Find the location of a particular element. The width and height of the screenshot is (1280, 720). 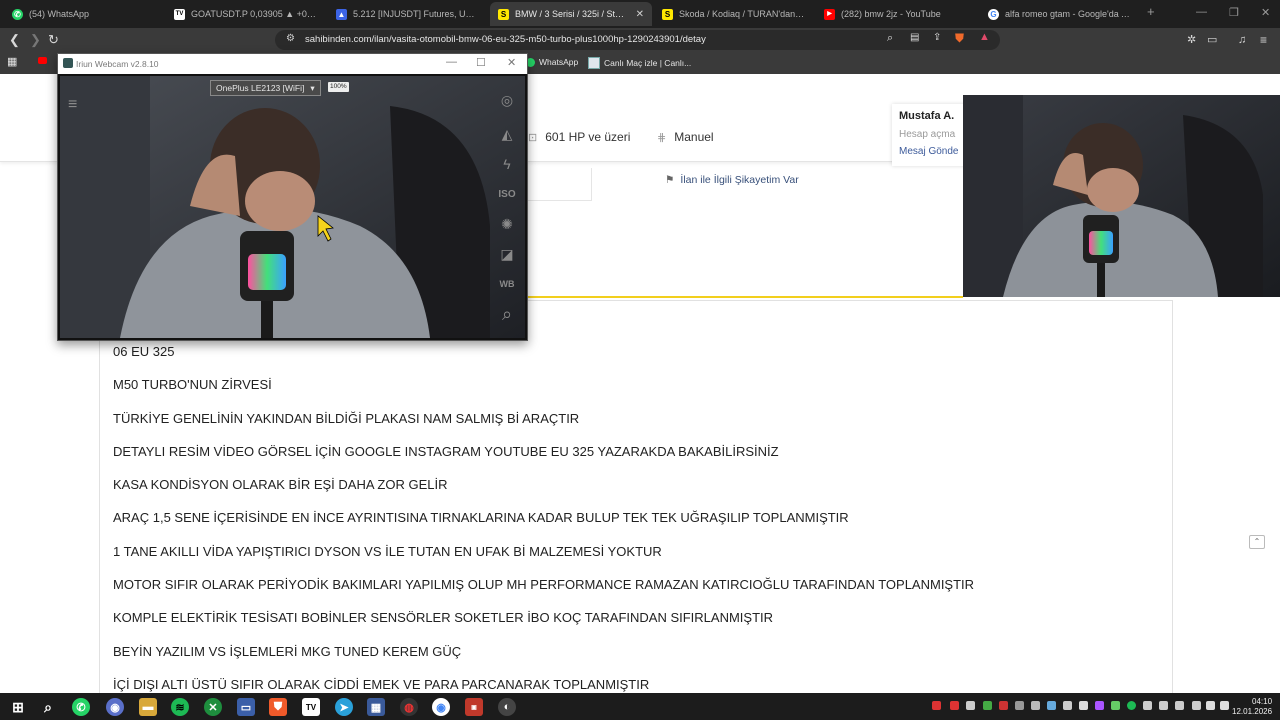

whatsapp-taskbar-icon: ✆ is located at coordinates (81, 707).